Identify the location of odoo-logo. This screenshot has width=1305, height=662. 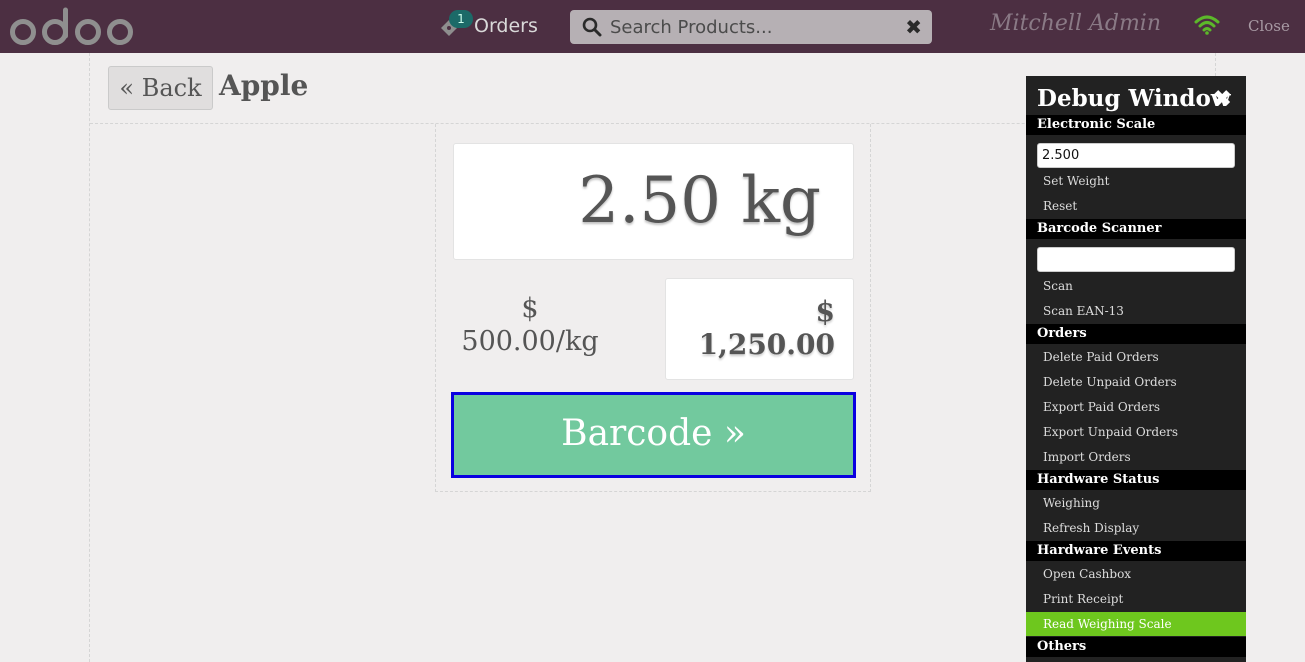
(71, 26).